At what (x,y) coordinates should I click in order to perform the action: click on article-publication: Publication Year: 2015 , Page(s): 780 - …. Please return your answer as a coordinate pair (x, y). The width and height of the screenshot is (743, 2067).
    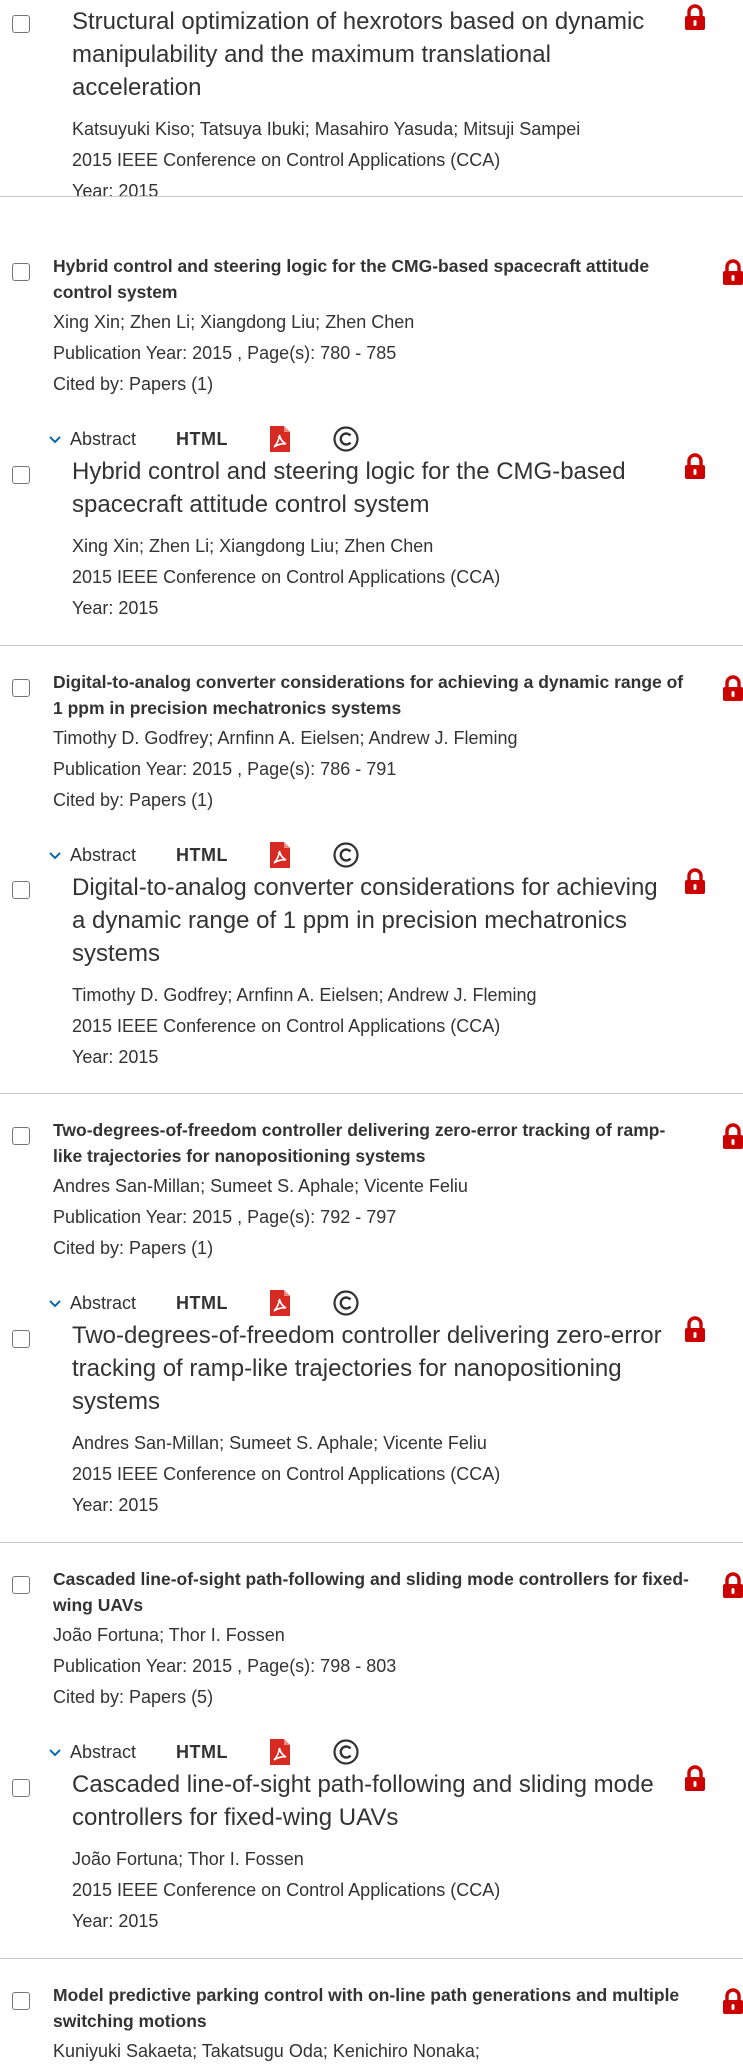
    Looking at the image, I should click on (225, 353).